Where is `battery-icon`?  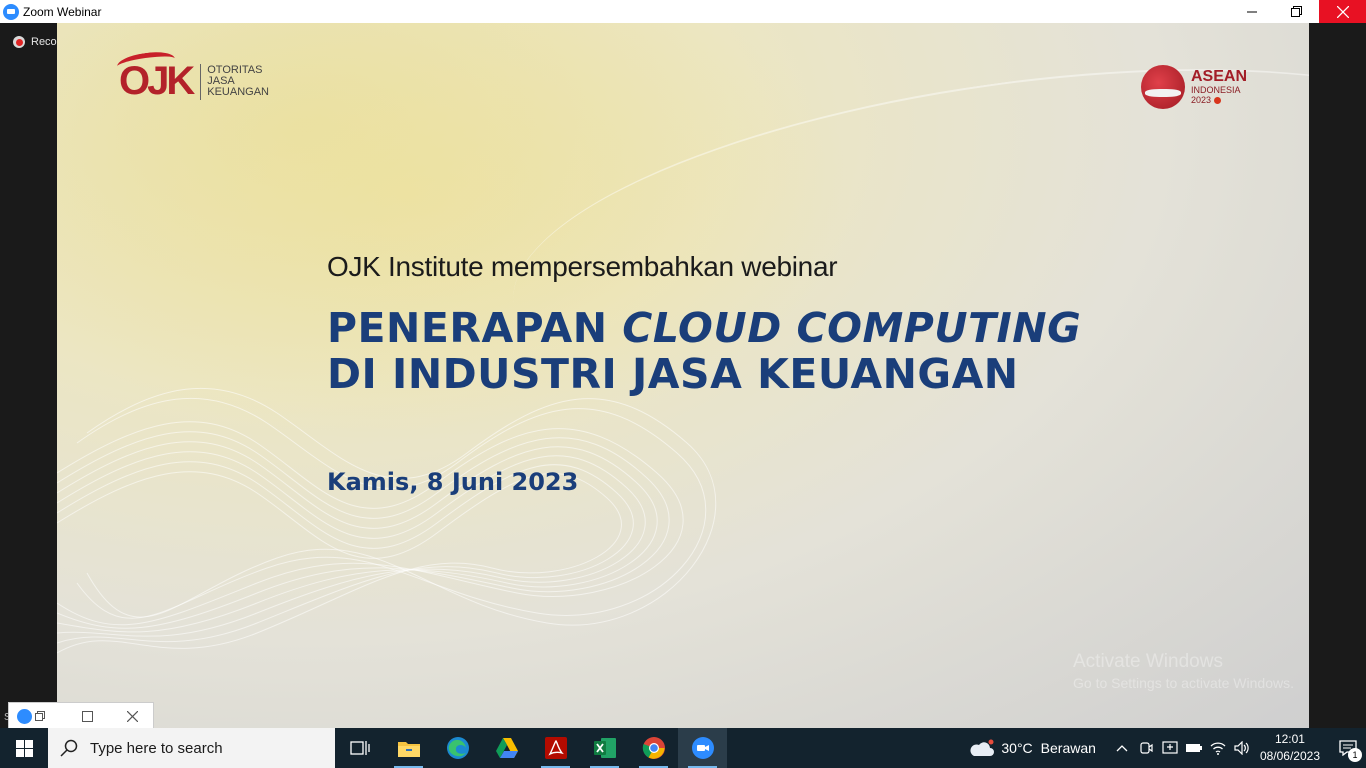 battery-icon is located at coordinates (1193, 748).